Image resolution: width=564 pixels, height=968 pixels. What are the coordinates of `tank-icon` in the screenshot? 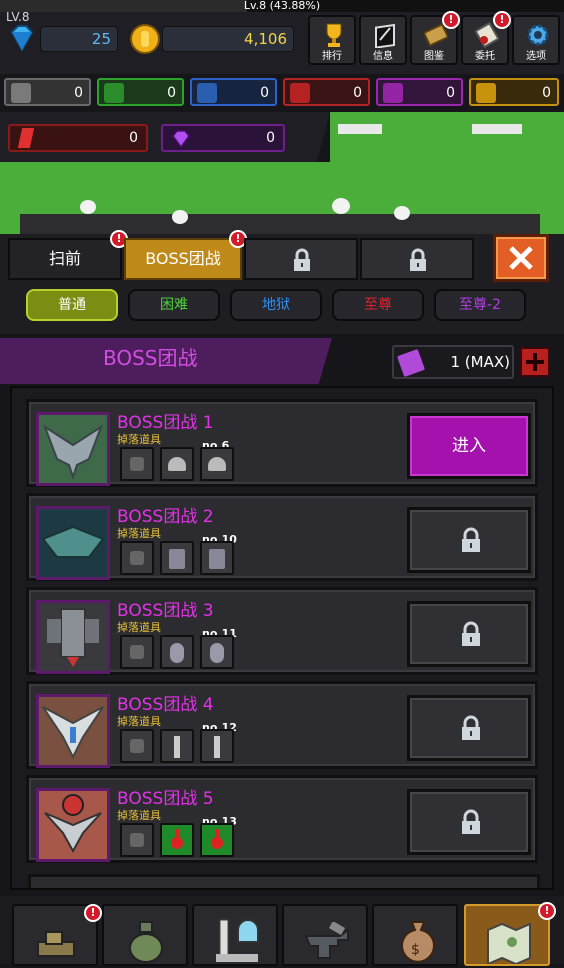 It's located at (56, 942).